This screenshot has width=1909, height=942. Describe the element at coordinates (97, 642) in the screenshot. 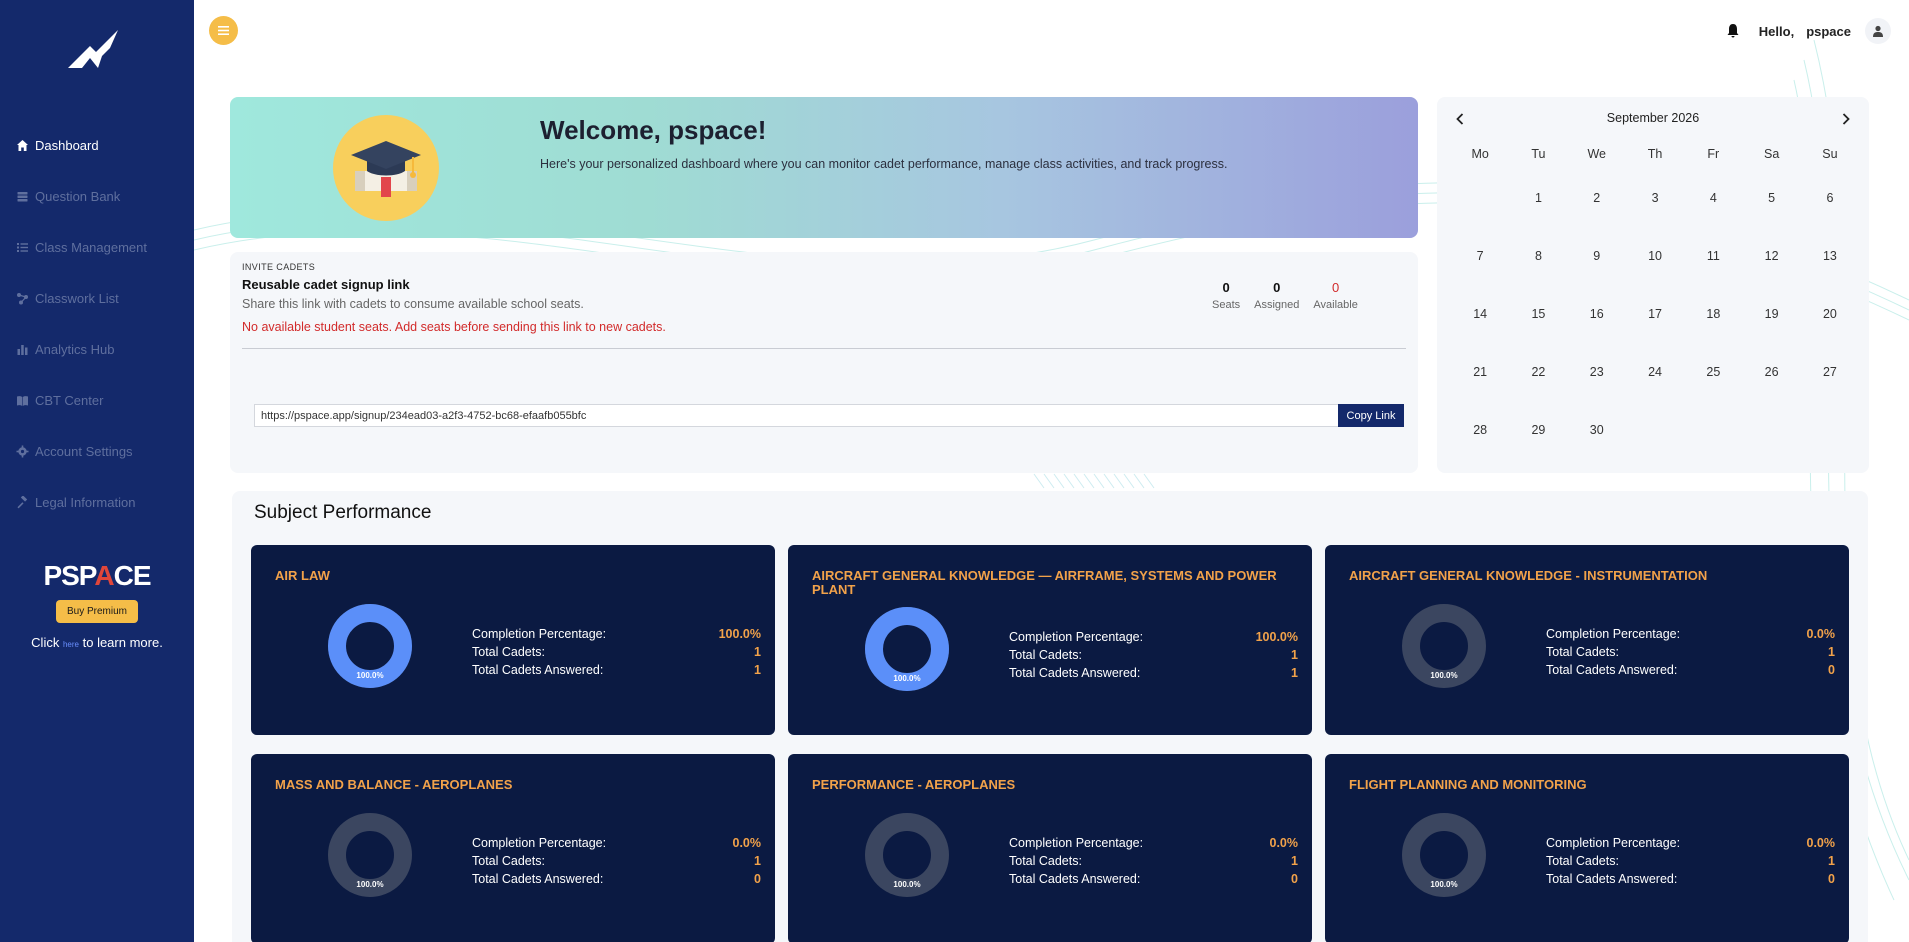

I see `learn-more-text: Click here to learn more.` at that location.